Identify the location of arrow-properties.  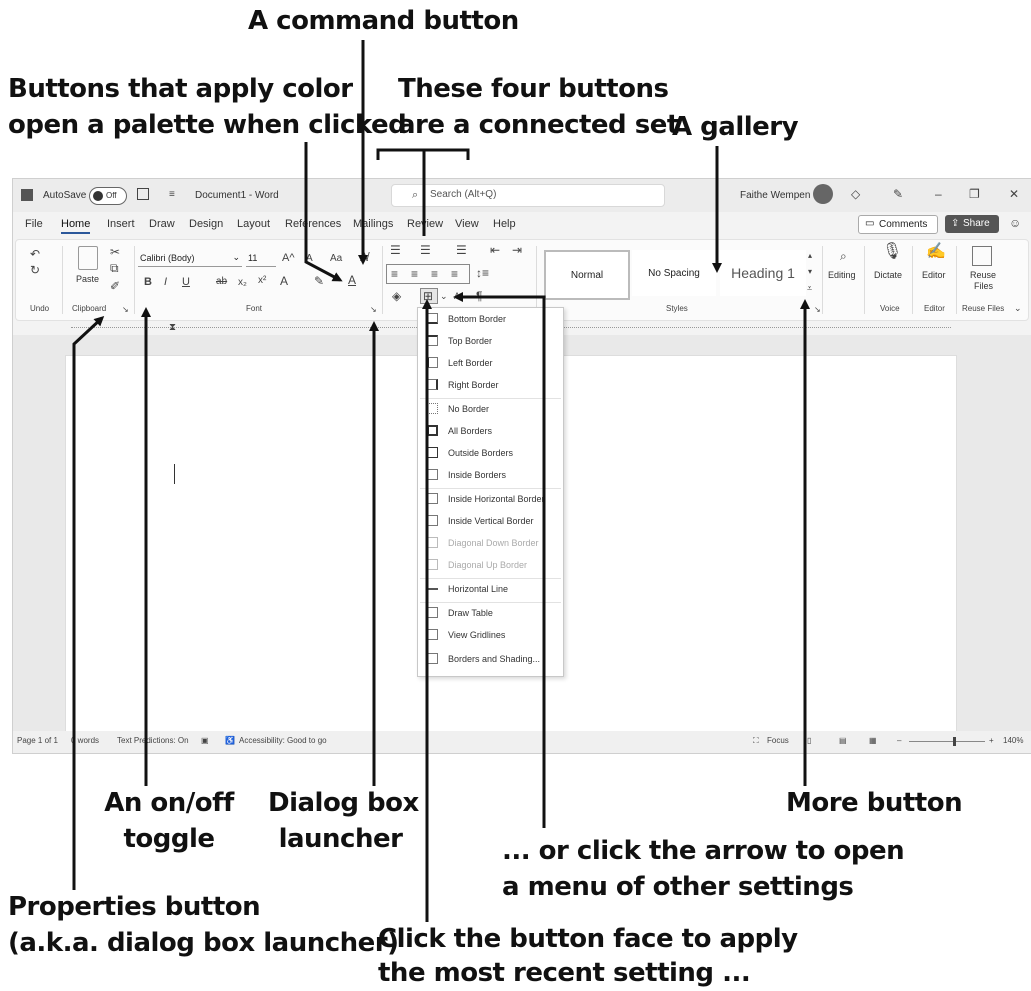
(88, 602).